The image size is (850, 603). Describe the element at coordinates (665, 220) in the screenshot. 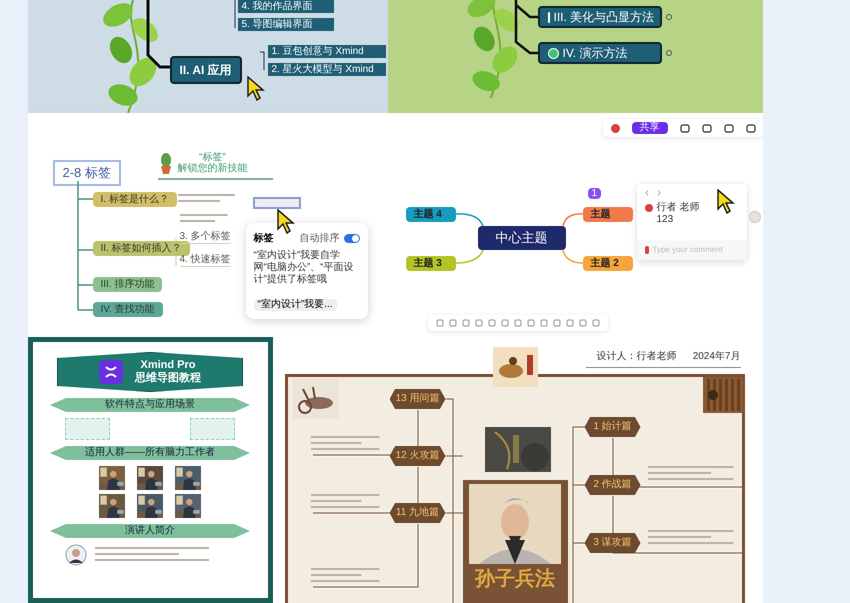

I see `comment-body: 123` at that location.